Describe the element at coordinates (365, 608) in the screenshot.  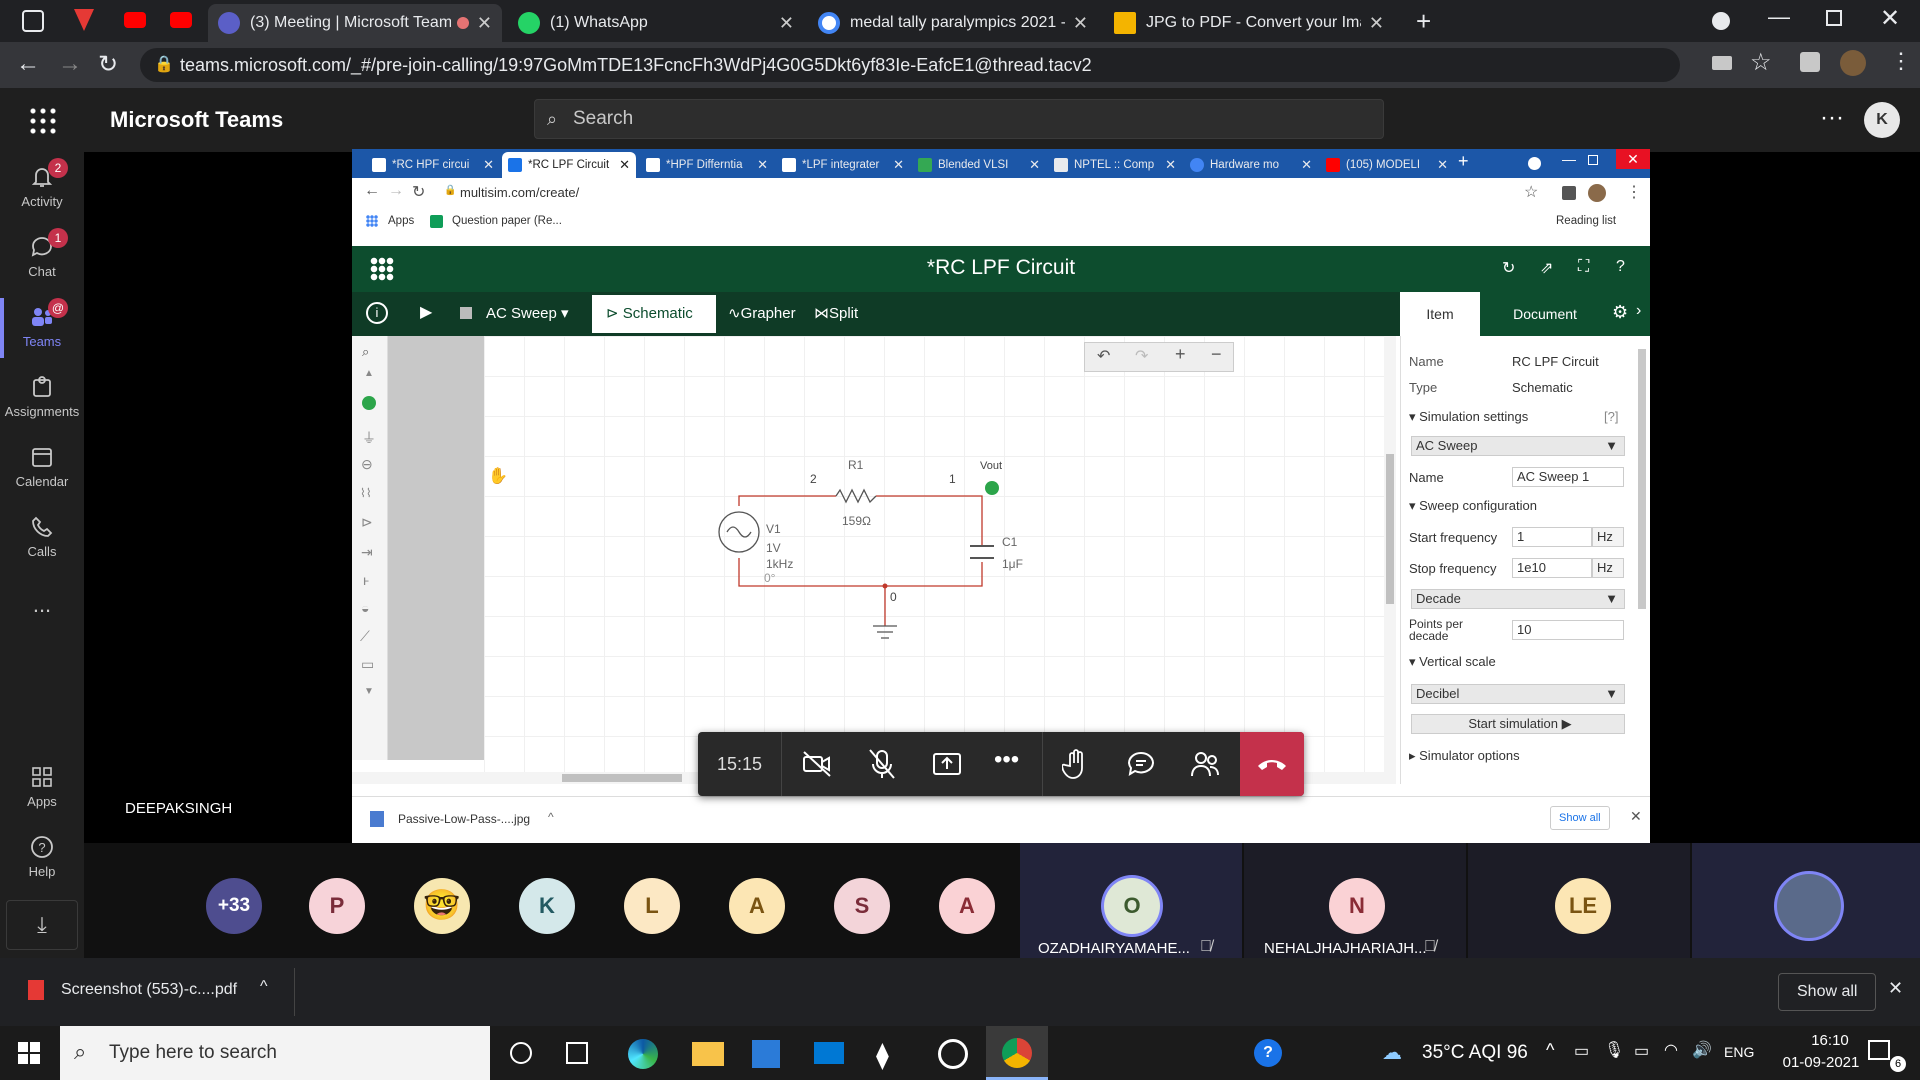
I see `meter-icon: ◒` at that location.